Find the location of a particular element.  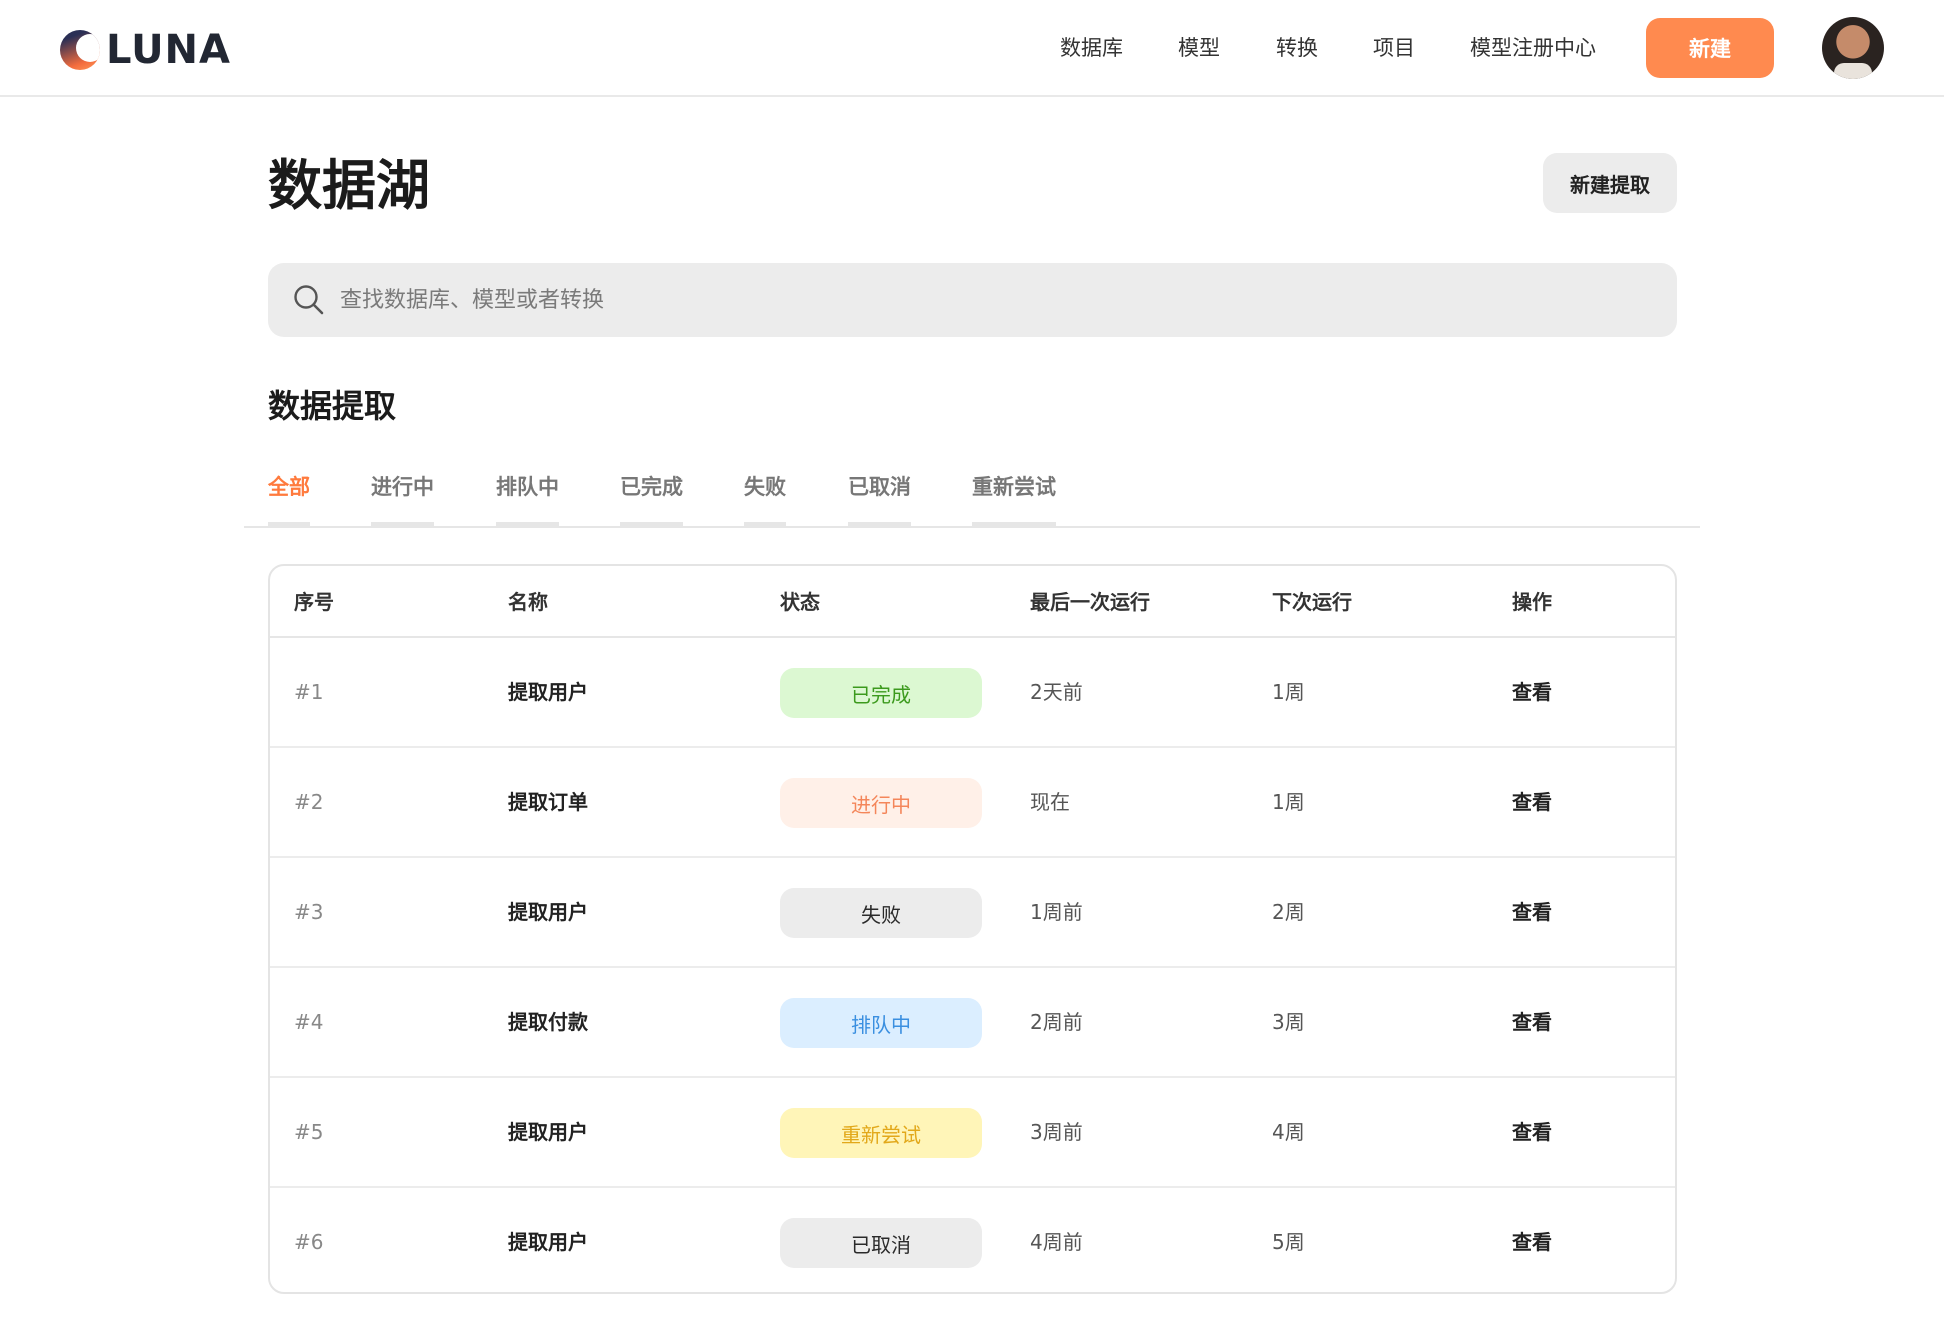

status-badge: 失败 is located at coordinates (881, 913).